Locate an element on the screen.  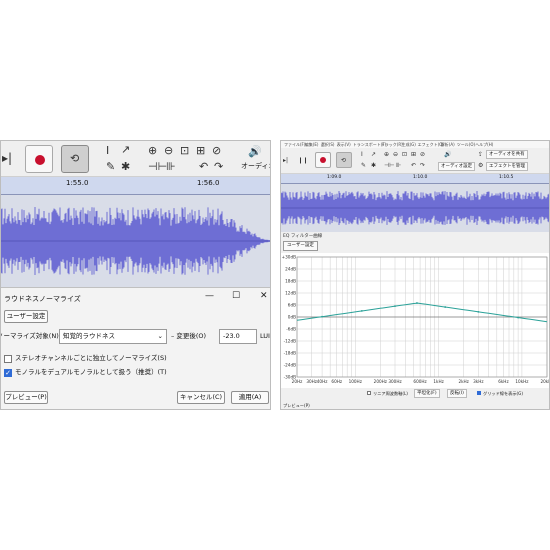
stereo-independent-checkbox is located at coordinates (8, 359).